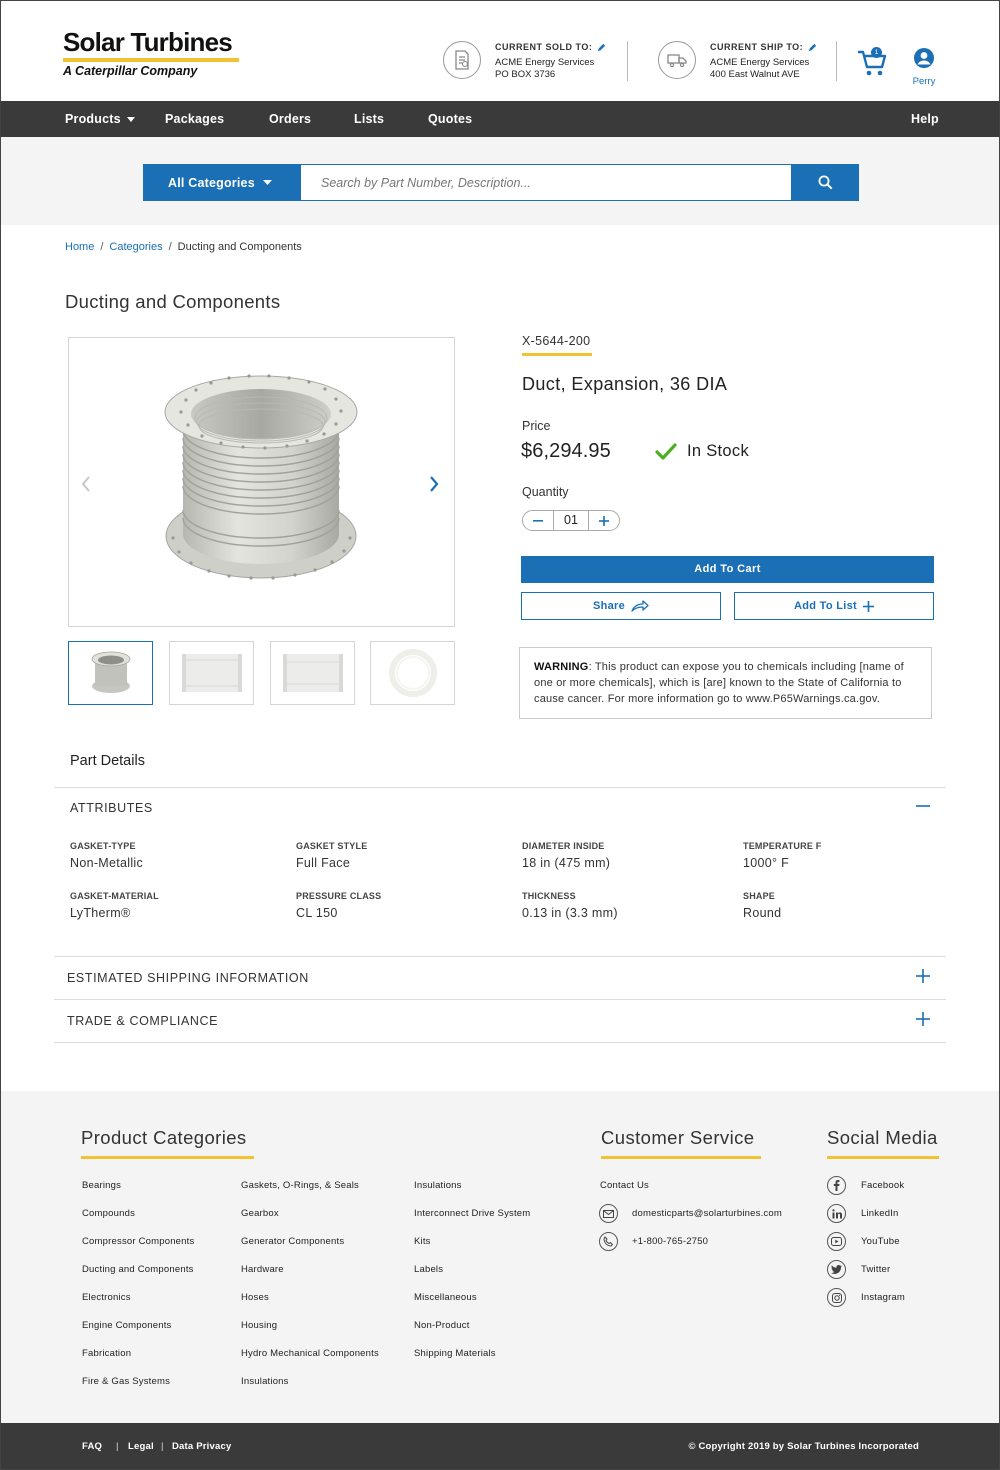 This screenshot has height=1470, width=1000. What do you see at coordinates (544, 47) in the screenshot?
I see `sold-to-label: CURRENT SOLD TO:` at bounding box center [544, 47].